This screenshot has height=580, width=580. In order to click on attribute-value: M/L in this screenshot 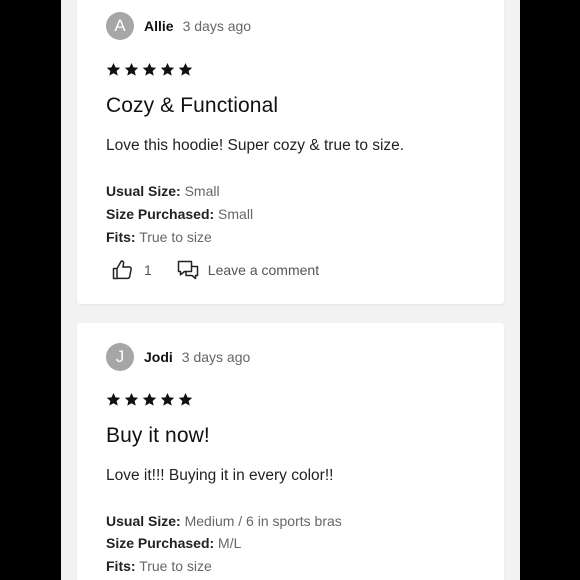, I will do `click(230, 543)`.